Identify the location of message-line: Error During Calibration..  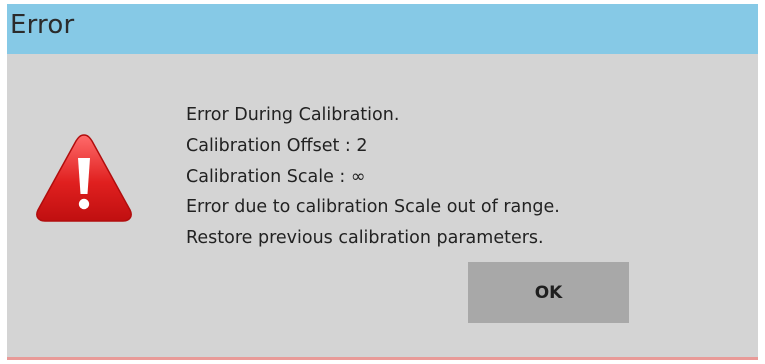
(293, 115).